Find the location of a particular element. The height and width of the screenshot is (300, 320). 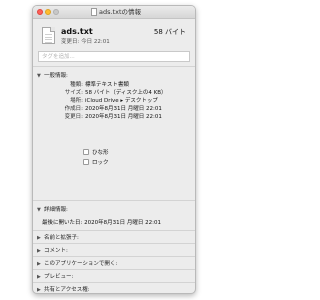

info-row-location: 場所: iCloud Drive ▸ デスクトップ is located at coordinates (115, 101).